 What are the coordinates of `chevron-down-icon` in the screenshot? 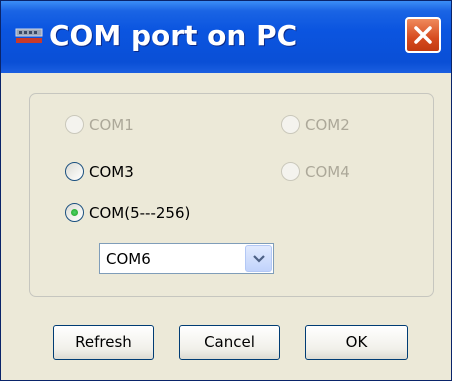 It's located at (259, 259).